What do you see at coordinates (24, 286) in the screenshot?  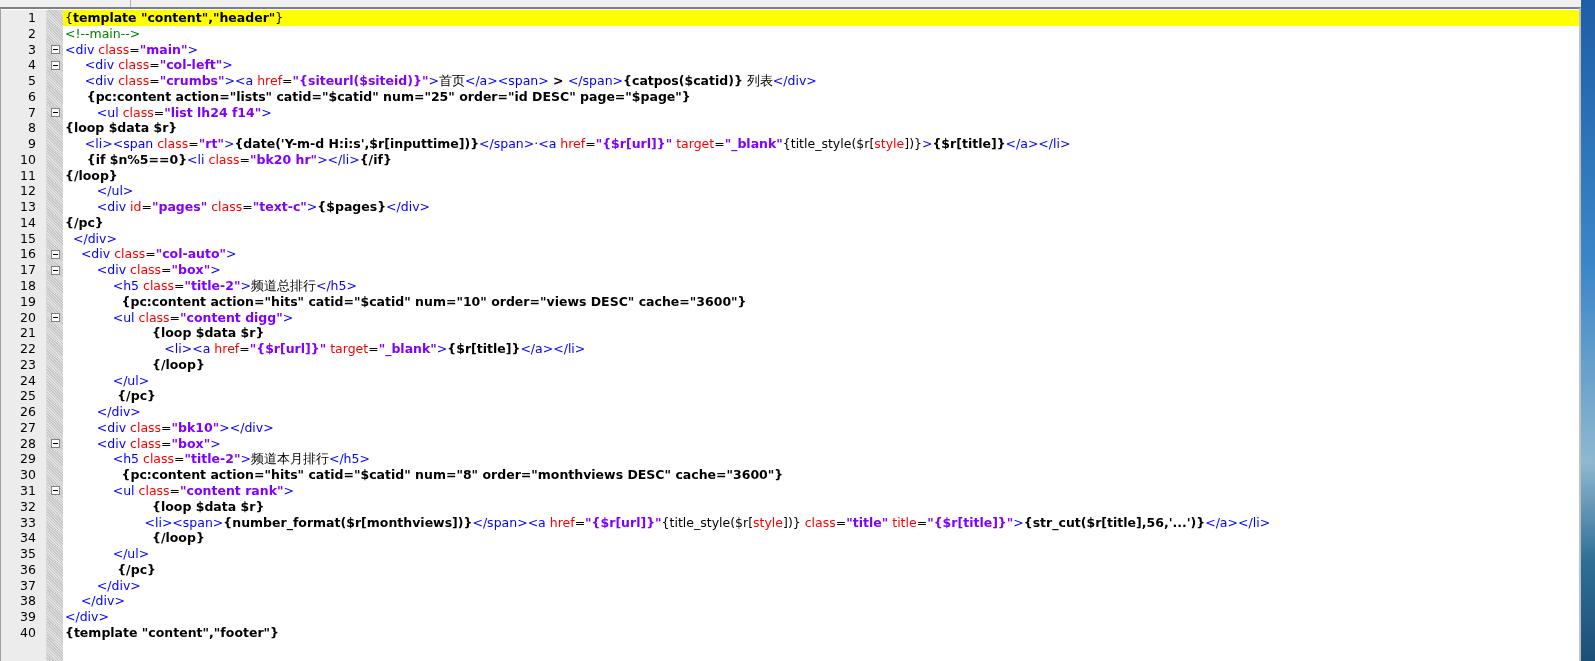 I see `line-number: 18` at bounding box center [24, 286].